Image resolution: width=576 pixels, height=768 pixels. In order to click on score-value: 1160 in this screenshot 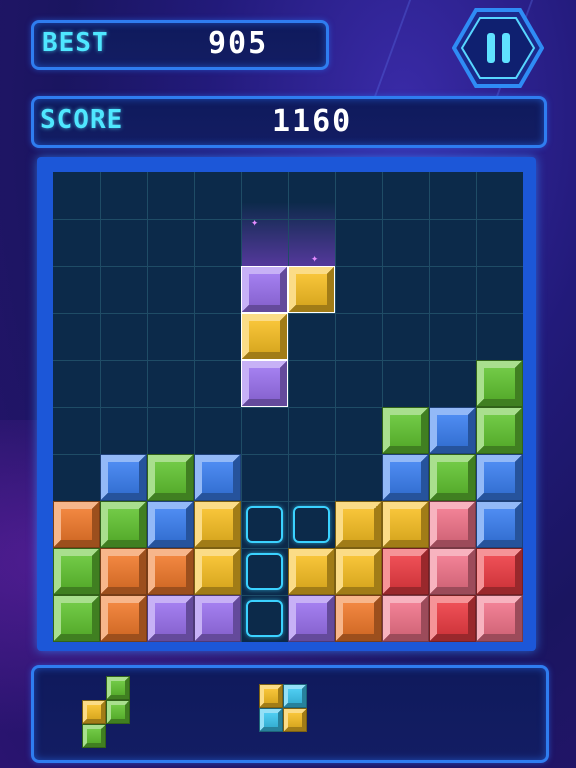, I will do `click(312, 121)`.